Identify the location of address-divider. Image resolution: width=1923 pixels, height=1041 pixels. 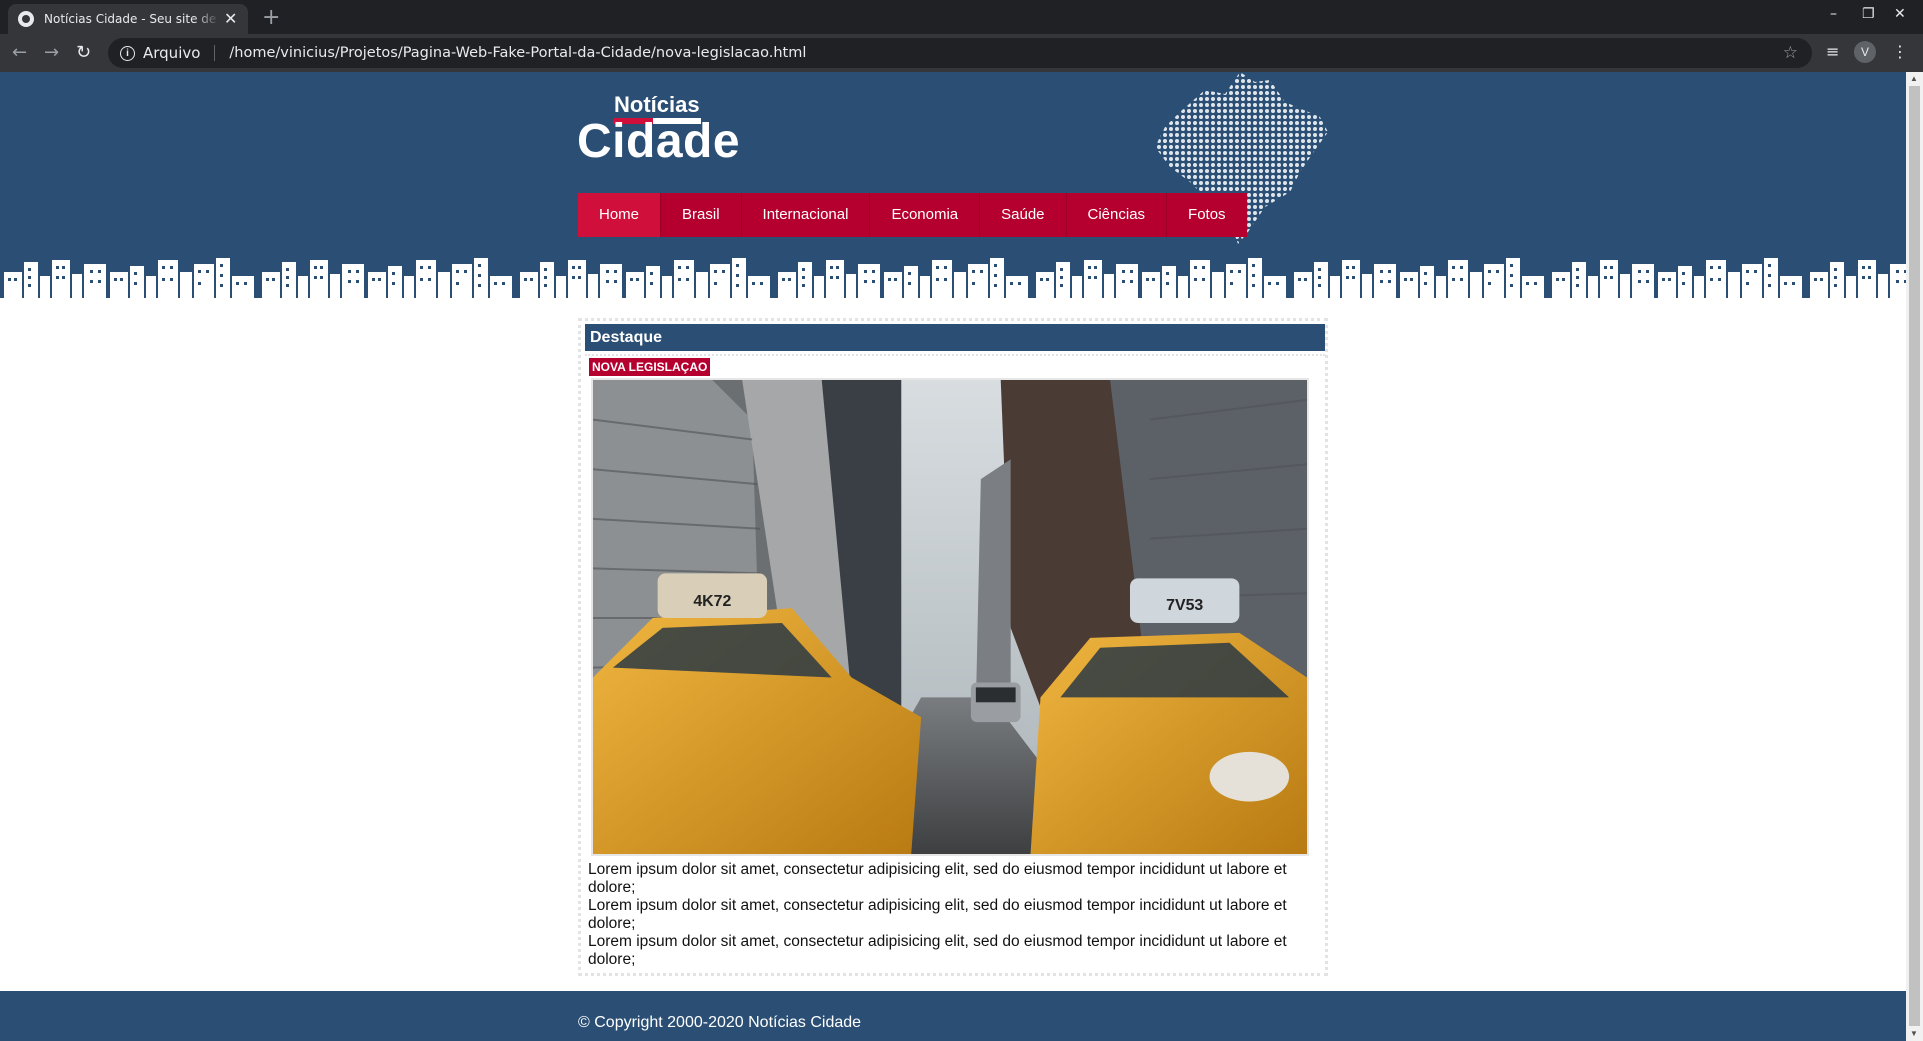
(215, 53).